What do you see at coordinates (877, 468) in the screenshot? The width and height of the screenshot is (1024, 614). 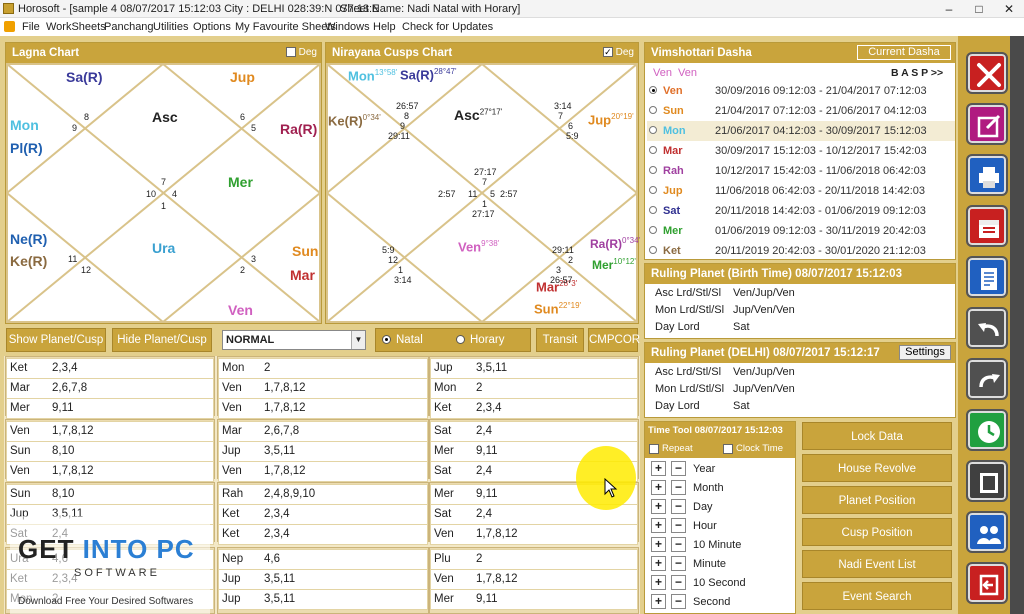 I see `house-revolve-button: House Revolve` at bounding box center [877, 468].